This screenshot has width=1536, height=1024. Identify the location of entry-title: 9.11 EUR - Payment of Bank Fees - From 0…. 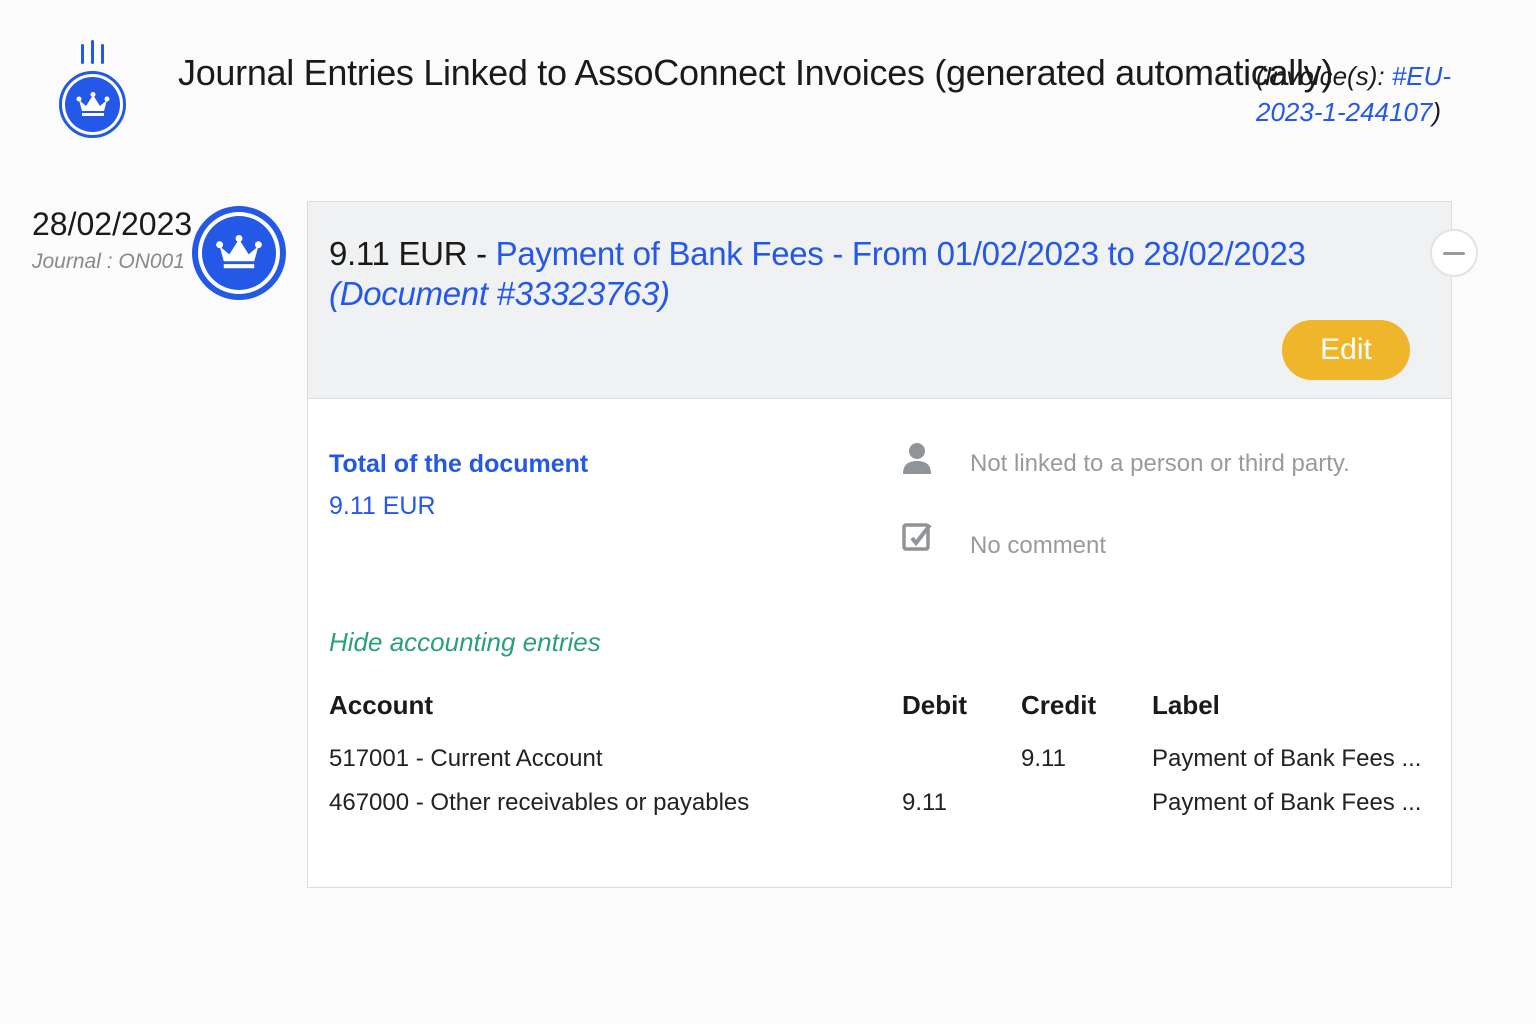
(817, 273).